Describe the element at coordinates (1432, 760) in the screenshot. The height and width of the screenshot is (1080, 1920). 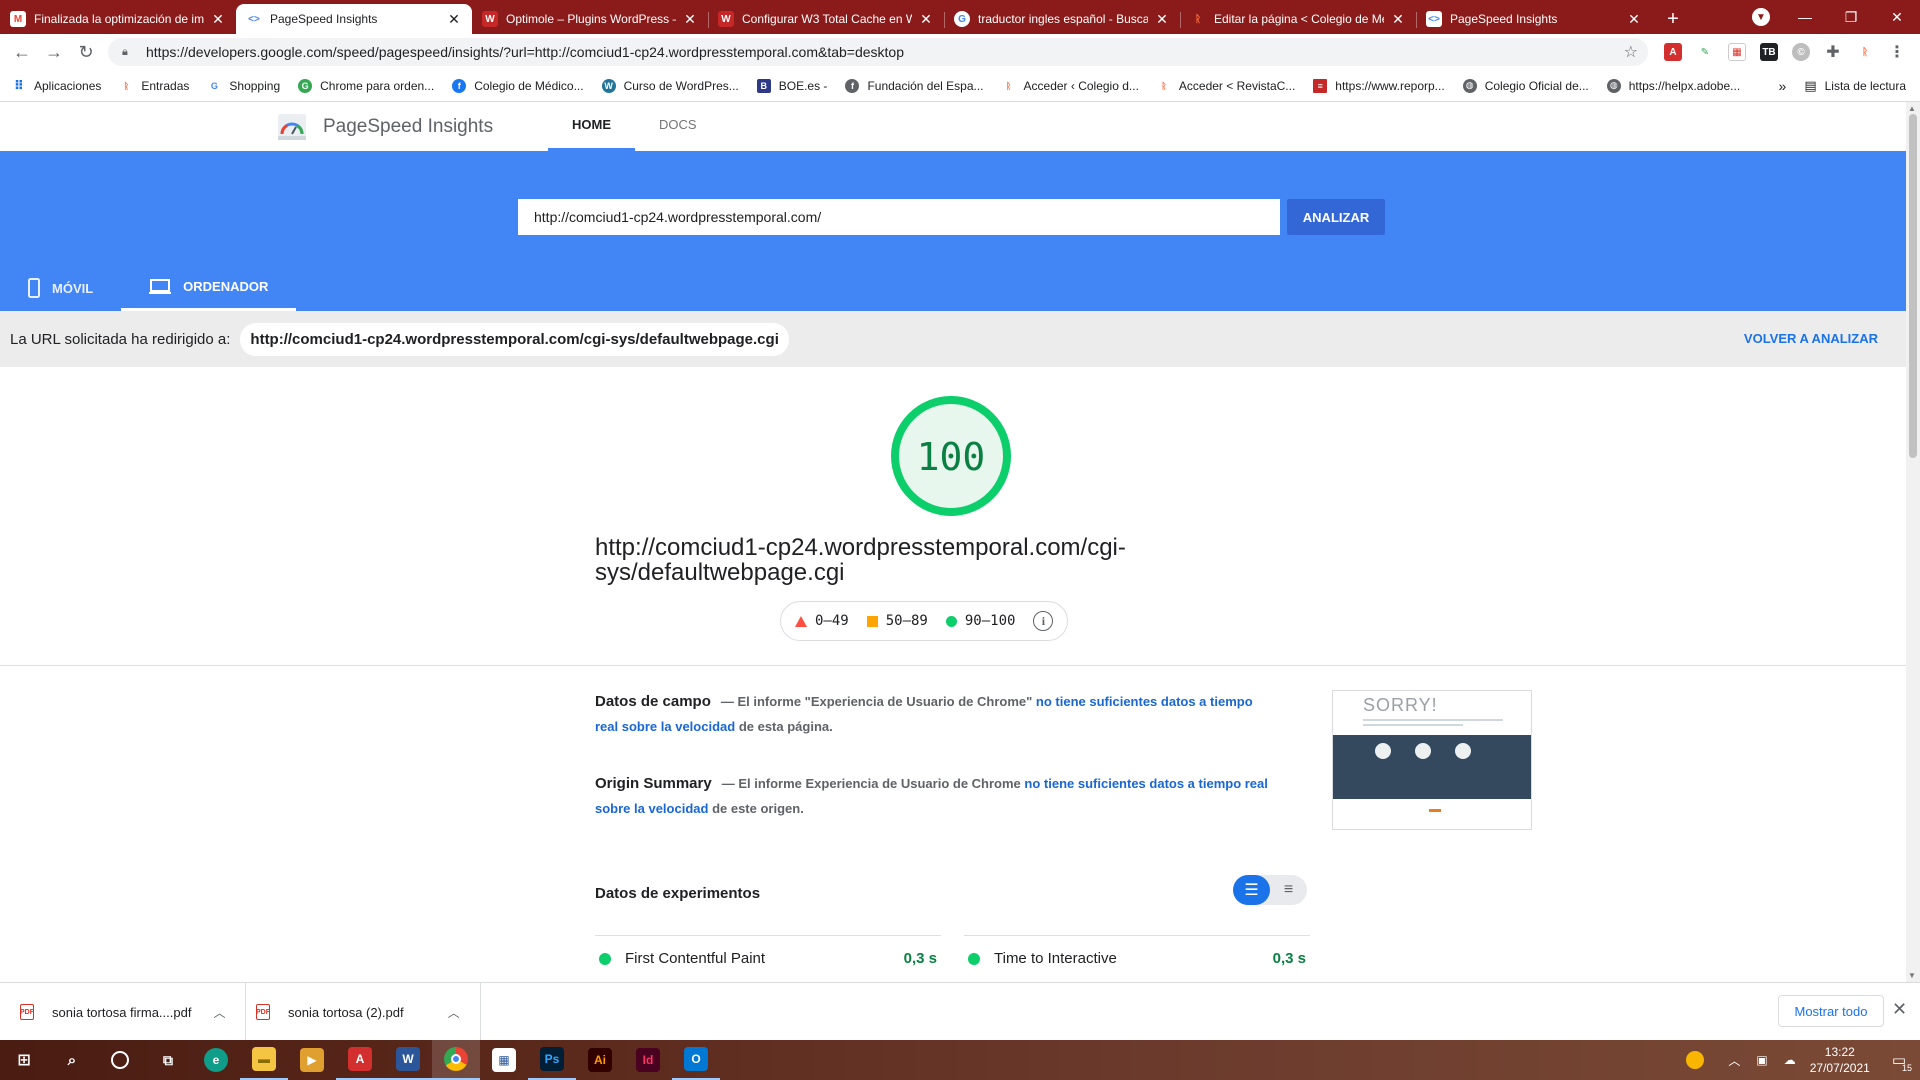
I see `page-screenshot-thumbnail: SORRY!` at that location.